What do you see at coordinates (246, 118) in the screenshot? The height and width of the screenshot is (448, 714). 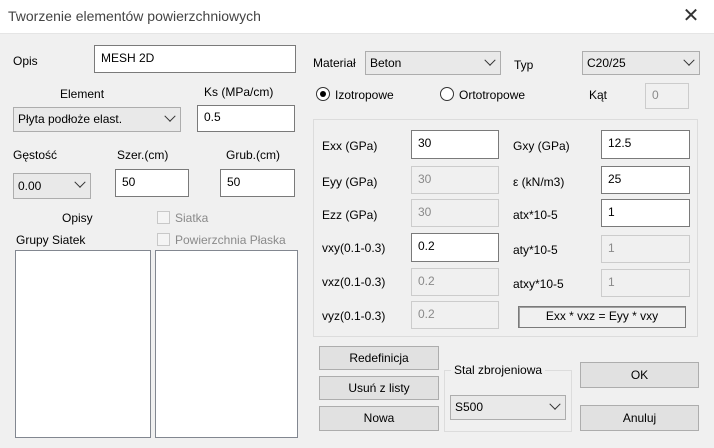 I see `ks-input: 0.5` at bounding box center [246, 118].